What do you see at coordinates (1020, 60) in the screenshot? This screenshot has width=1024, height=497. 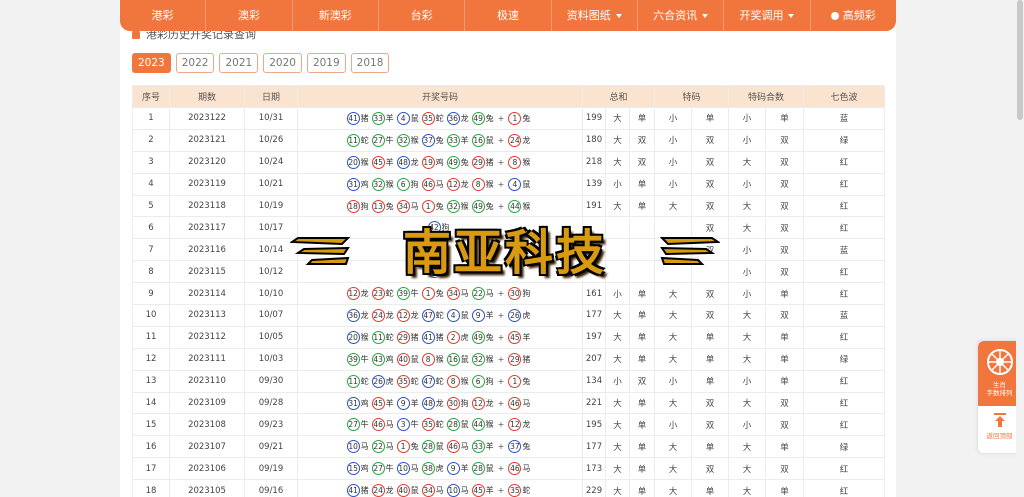 I see `scrollbar-thumb` at bounding box center [1020, 60].